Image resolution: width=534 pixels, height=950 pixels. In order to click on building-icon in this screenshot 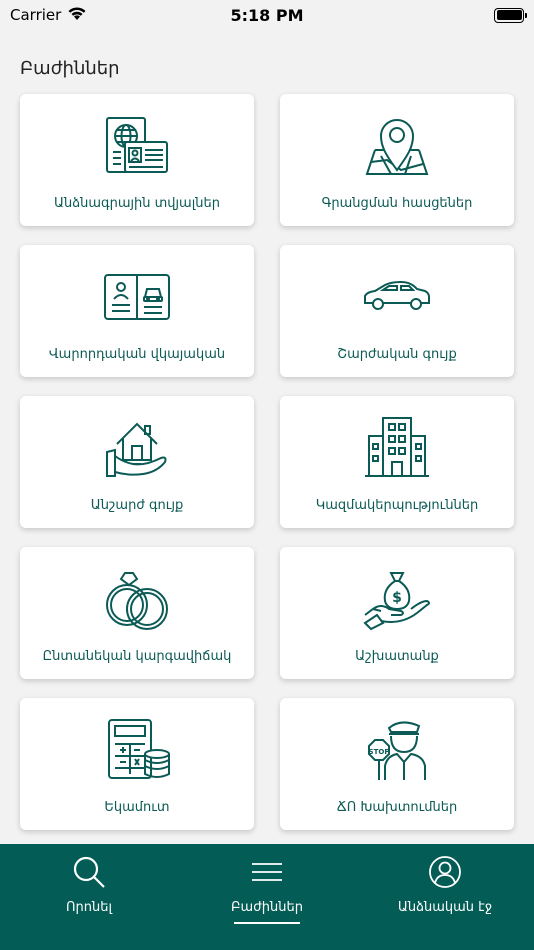, I will do `click(397, 448)`.